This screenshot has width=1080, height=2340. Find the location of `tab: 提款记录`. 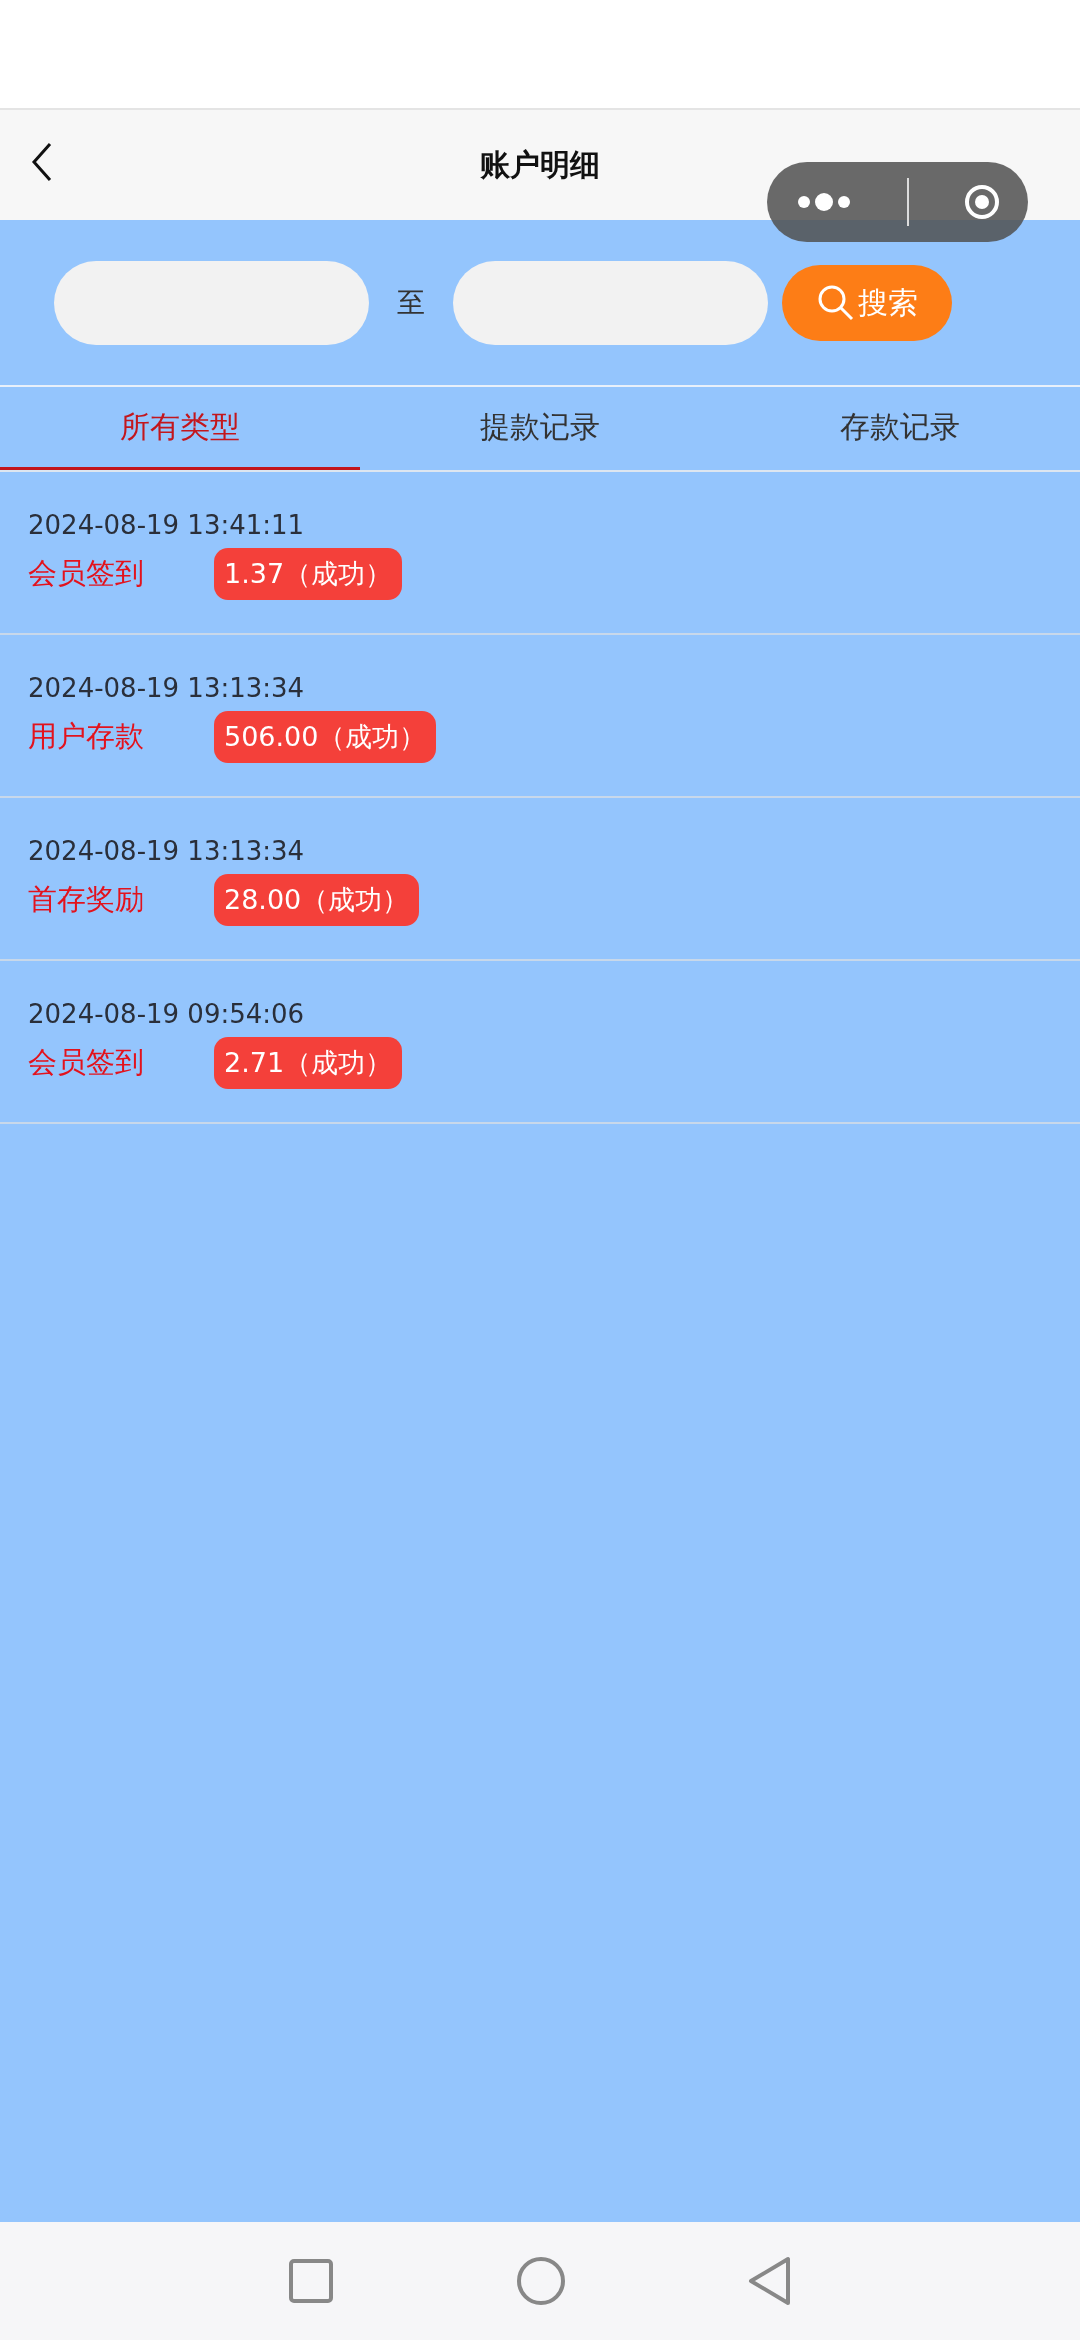

tab: 提款记录 is located at coordinates (540, 428).